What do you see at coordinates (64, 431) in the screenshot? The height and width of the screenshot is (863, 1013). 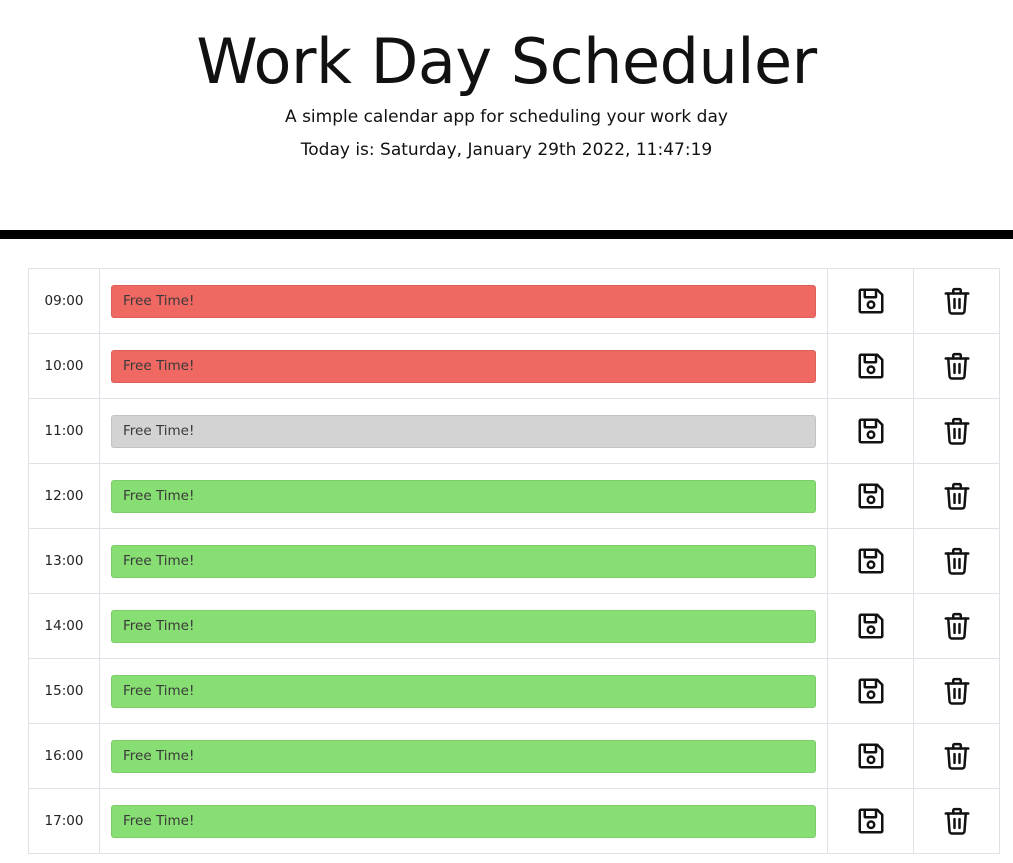 I see `hour-label: 11:00` at bounding box center [64, 431].